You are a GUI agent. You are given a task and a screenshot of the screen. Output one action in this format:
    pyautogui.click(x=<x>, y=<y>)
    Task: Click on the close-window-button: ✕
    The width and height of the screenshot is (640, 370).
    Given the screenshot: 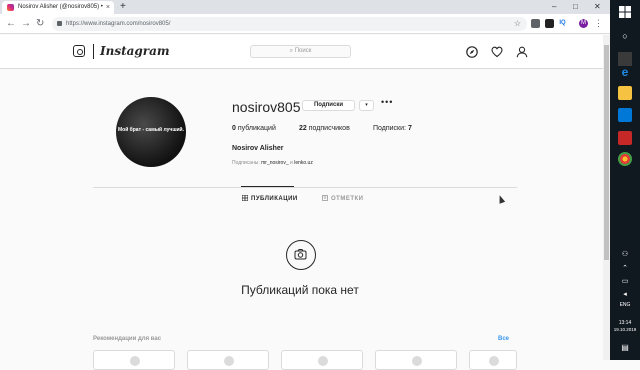 What is the action you would take?
    pyautogui.click(x=597, y=7)
    